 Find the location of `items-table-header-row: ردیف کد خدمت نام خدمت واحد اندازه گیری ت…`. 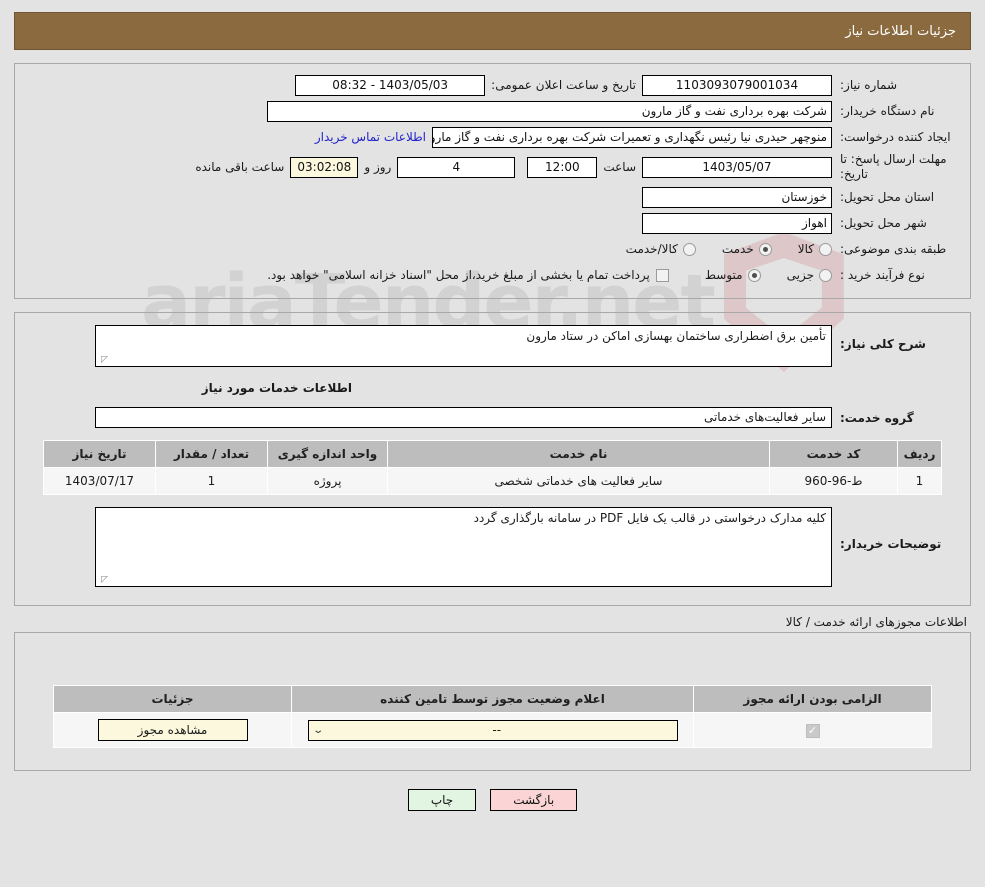

items-table-header-row: ردیف کد خدمت نام خدمت واحد اندازه گیری ت… is located at coordinates (492, 454).